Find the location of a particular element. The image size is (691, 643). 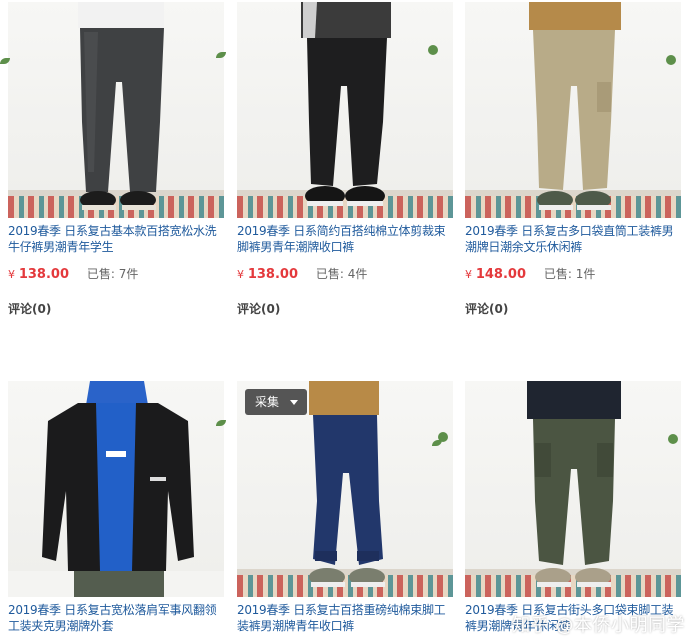

product-title: 2019春季 日系复古基本款百搭宽松水洗牛仔裤男潮青年学生 is located at coordinates (116, 239).